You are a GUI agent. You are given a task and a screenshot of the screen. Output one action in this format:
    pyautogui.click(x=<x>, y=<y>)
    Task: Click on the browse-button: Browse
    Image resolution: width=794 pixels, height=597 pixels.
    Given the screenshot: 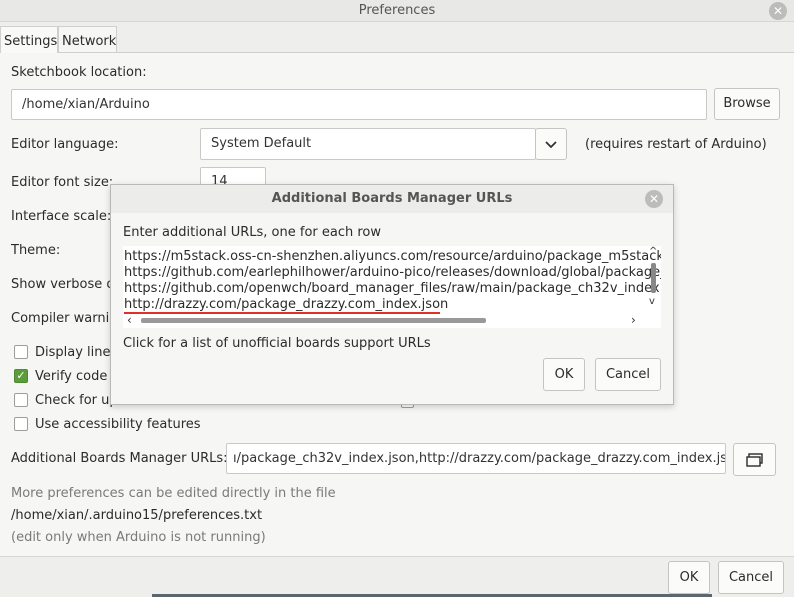 What is the action you would take?
    pyautogui.click(x=747, y=104)
    